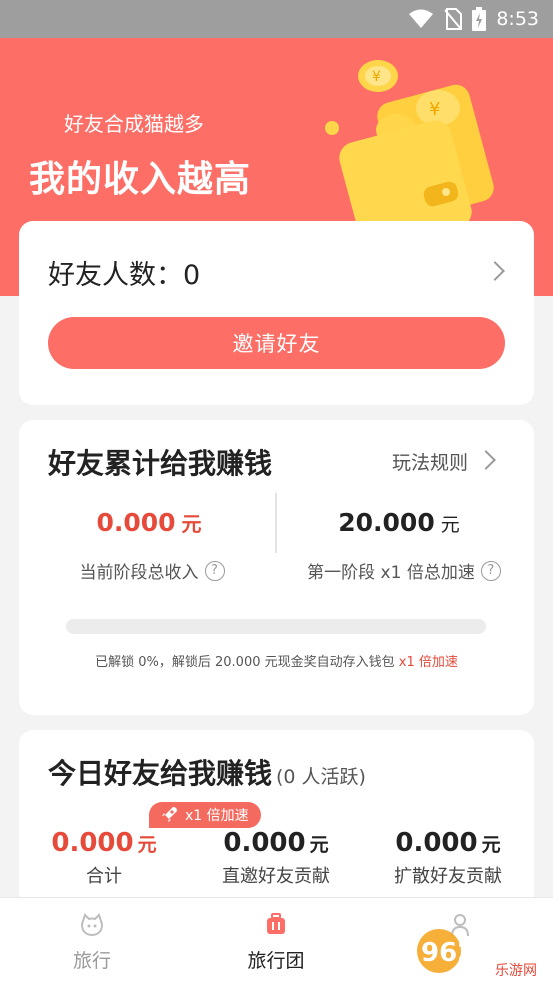 The height and width of the screenshot is (983, 553). What do you see at coordinates (391, 573) in the screenshot?
I see `stage-label: 第一阶段 x1 倍总加速` at bounding box center [391, 573].